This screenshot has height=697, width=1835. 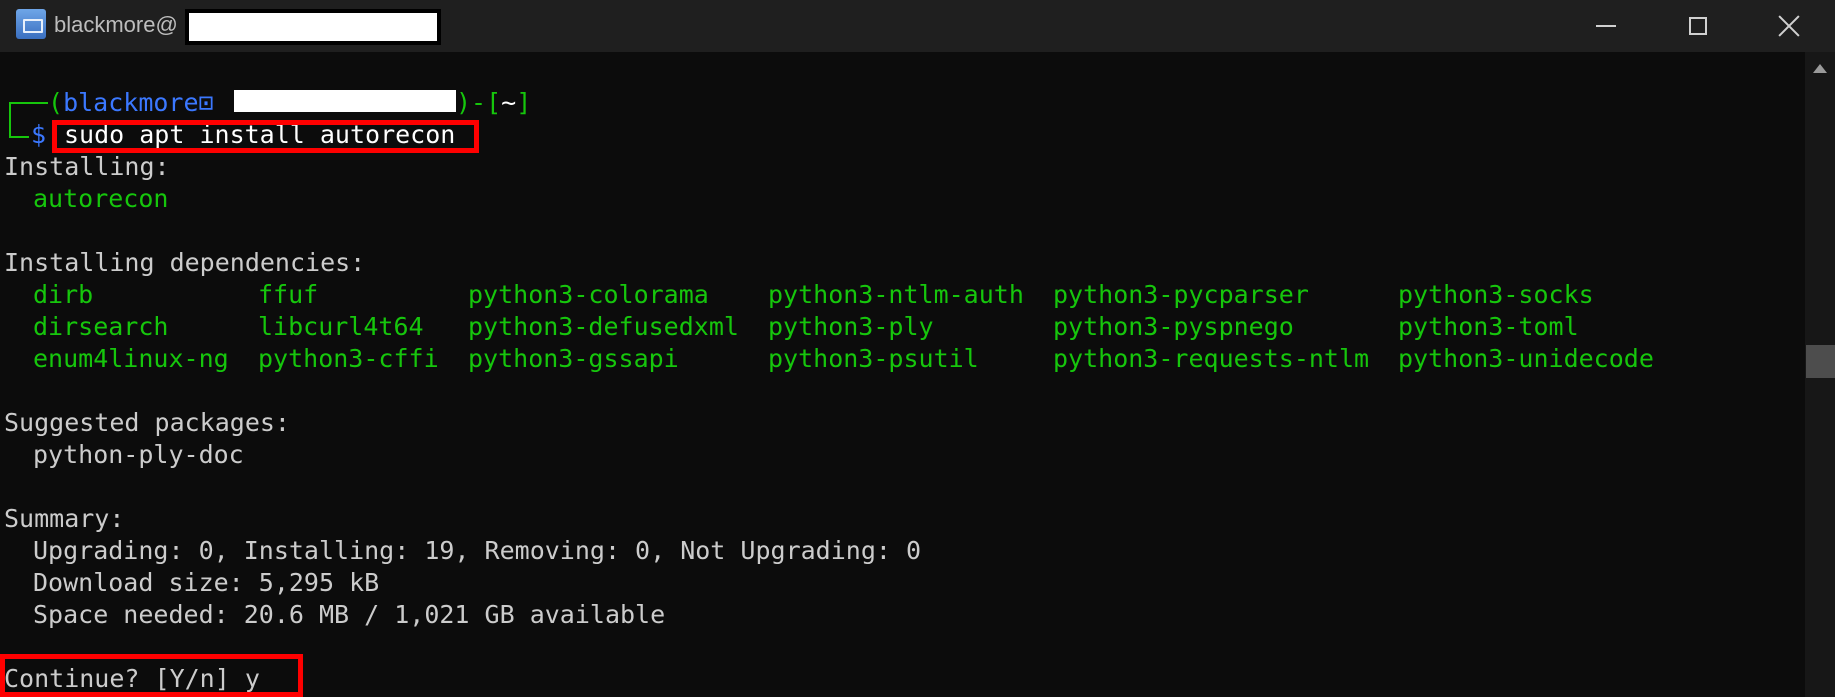 What do you see at coordinates (19, 137) in the screenshot?
I see `prompt-tree-bottom` at bounding box center [19, 137].